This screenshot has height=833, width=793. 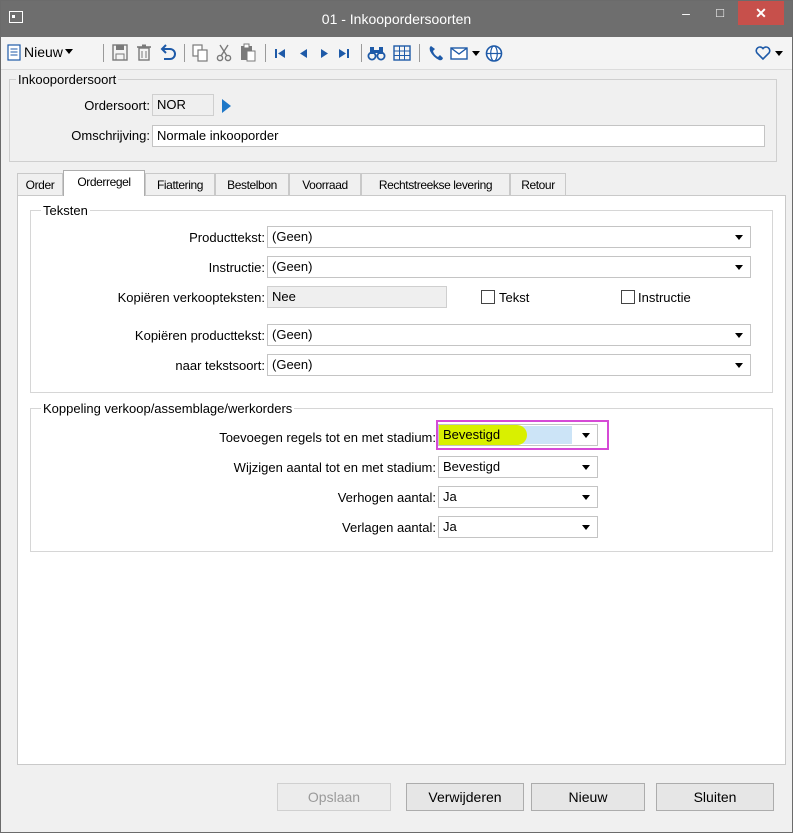 I want to click on search-binoculars-icon, so click(x=377, y=53).